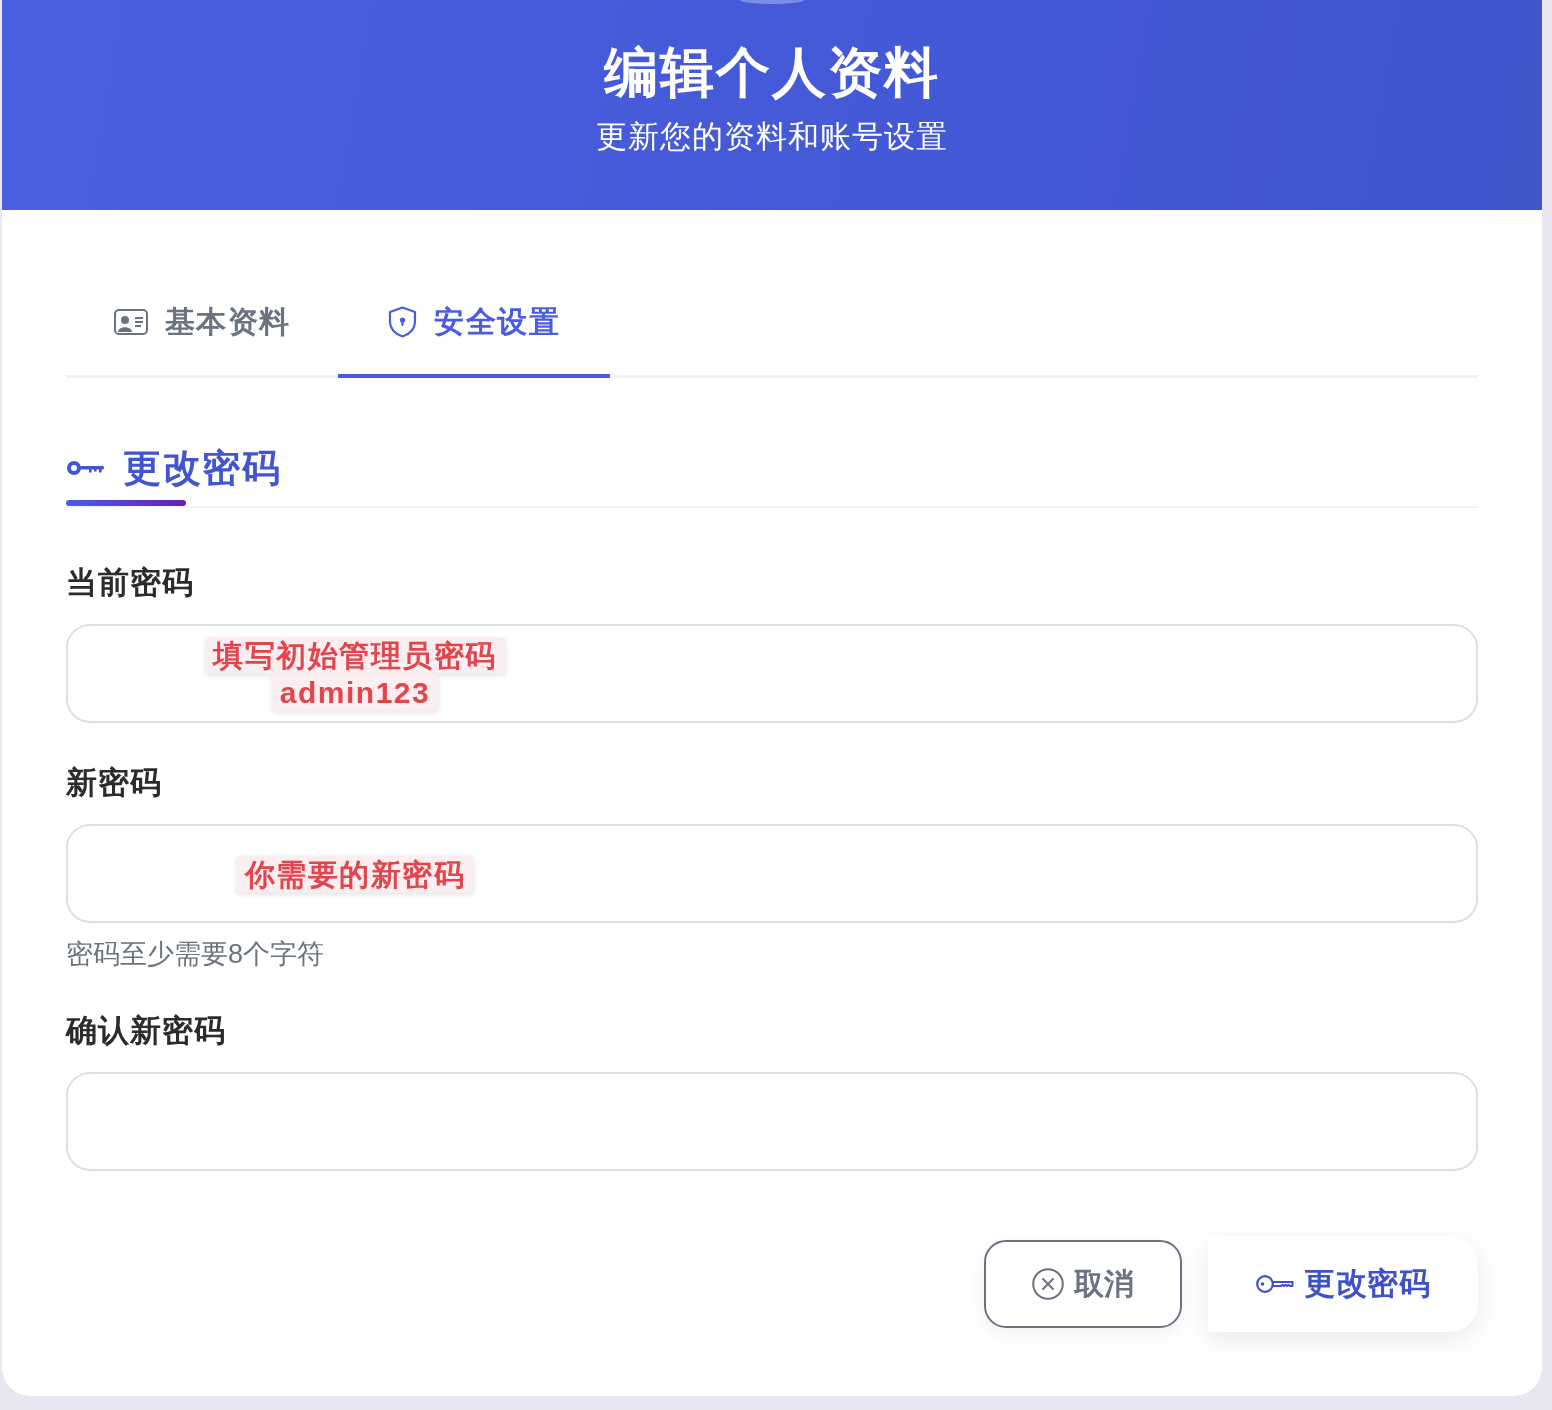 The height and width of the screenshot is (1410, 1552). I want to click on close-circle-icon, so click(1048, 1284).